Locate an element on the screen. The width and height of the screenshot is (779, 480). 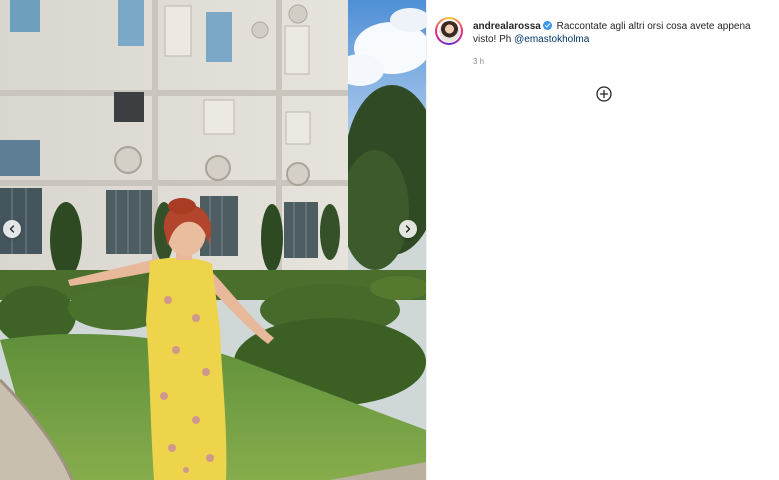
plus-circle-icon is located at coordinates (604, 94).